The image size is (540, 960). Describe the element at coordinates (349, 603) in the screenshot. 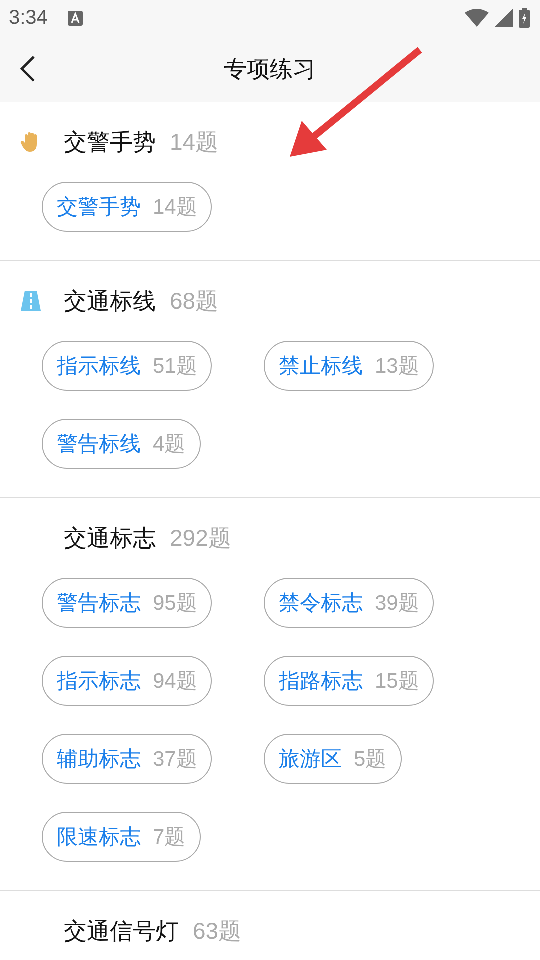

I see `category-chip: 禁令标志 39题` at that location.